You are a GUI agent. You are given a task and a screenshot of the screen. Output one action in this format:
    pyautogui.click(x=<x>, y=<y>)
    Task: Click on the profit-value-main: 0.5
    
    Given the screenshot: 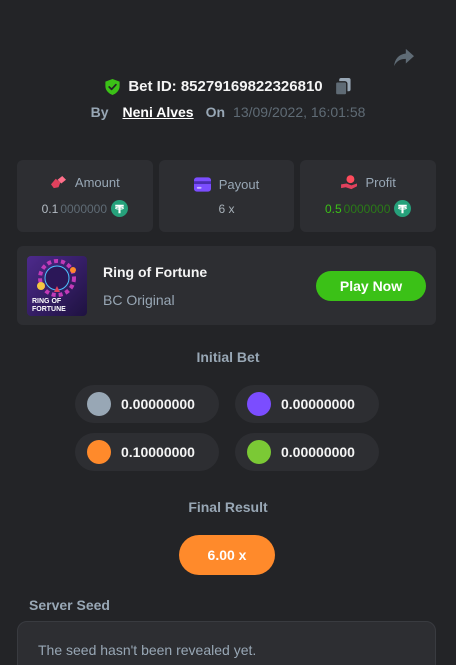 What is the action you would take?
    pyautogui.click(x=333, y=208)
    